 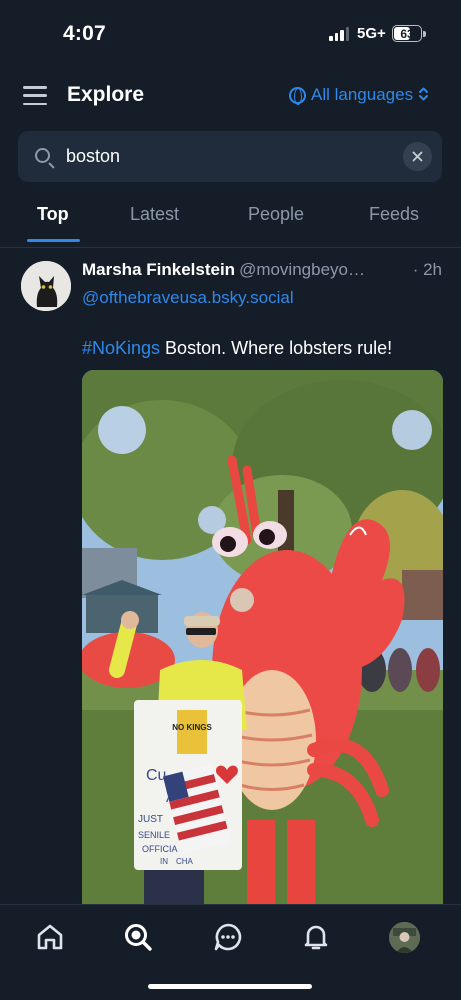 What do you see at coordinates (84, 33) in the screenshot?
I see `status-time: 4:07` at bounding box center [84, 33].